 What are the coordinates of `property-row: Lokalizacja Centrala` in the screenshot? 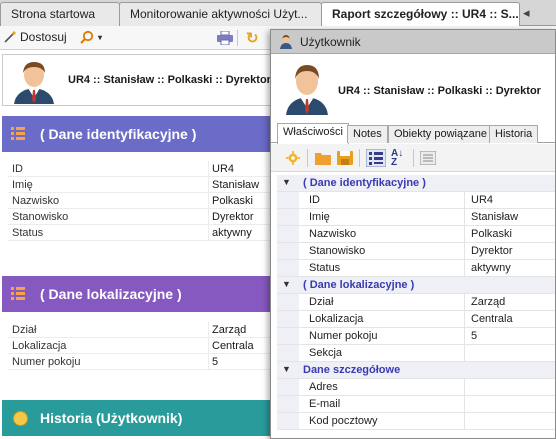 It's located at (416, 319).